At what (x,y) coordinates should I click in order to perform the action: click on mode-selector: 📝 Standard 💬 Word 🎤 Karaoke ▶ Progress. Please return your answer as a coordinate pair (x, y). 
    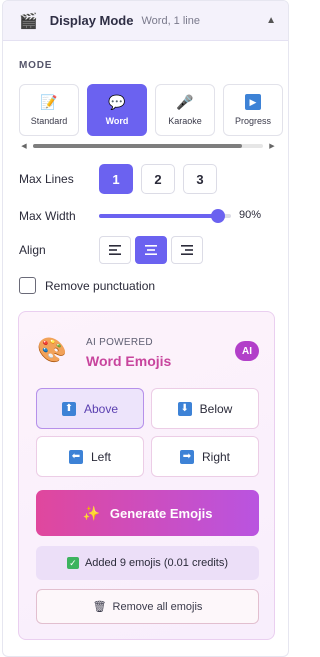
    Looking at the image, I should click on (151, 110).